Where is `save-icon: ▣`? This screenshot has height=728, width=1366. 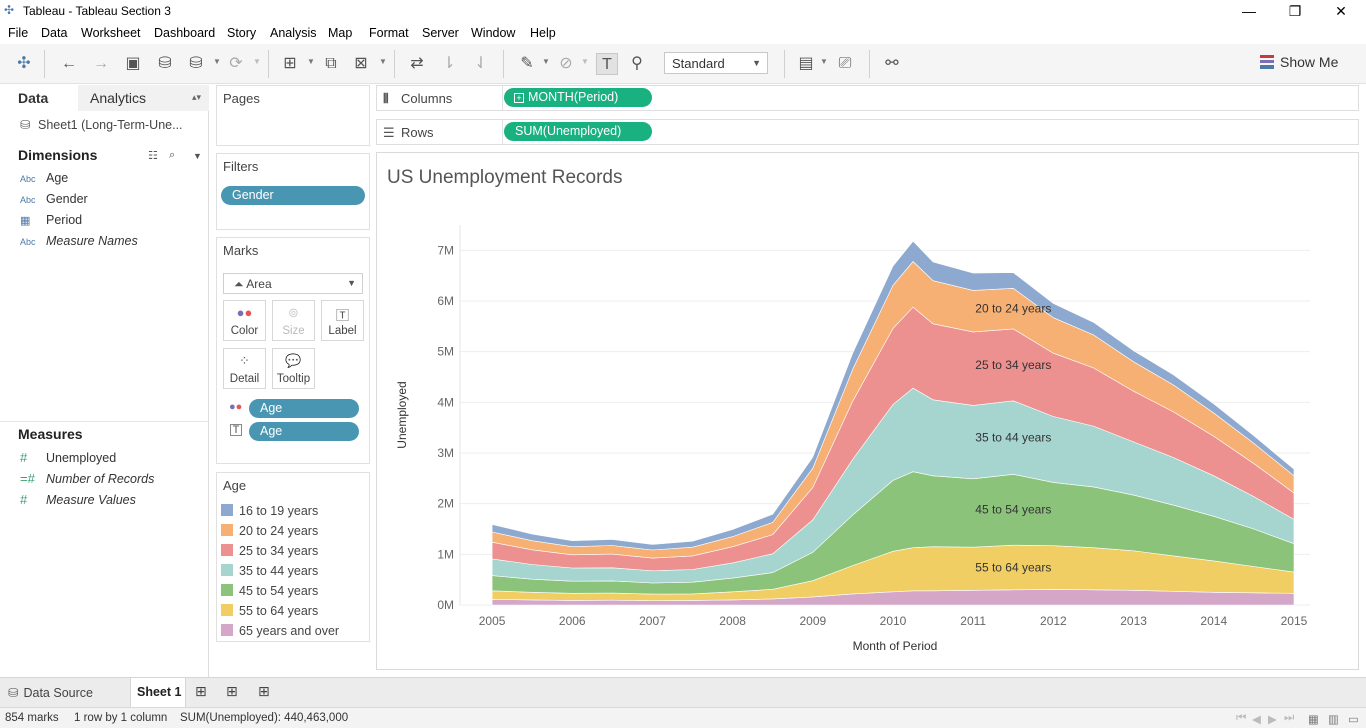 save-icon: ▣ is located at coordinates (133, 64).